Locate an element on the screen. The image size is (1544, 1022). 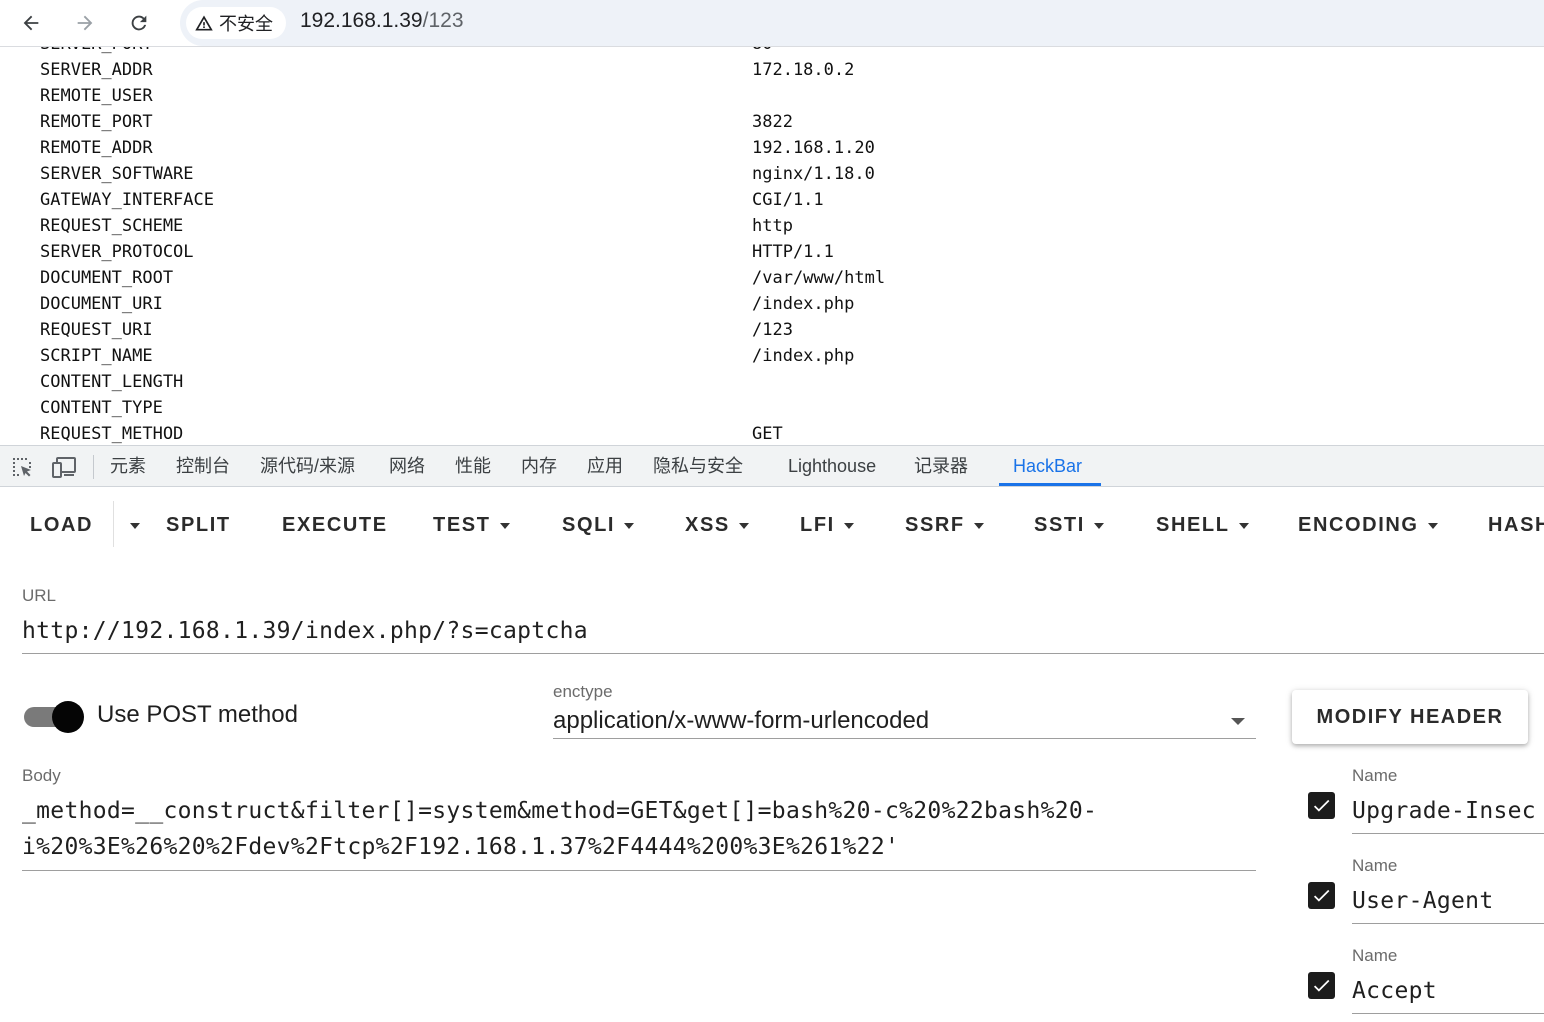
devtools-tab: 元素 is located at coordinates (128, 466).